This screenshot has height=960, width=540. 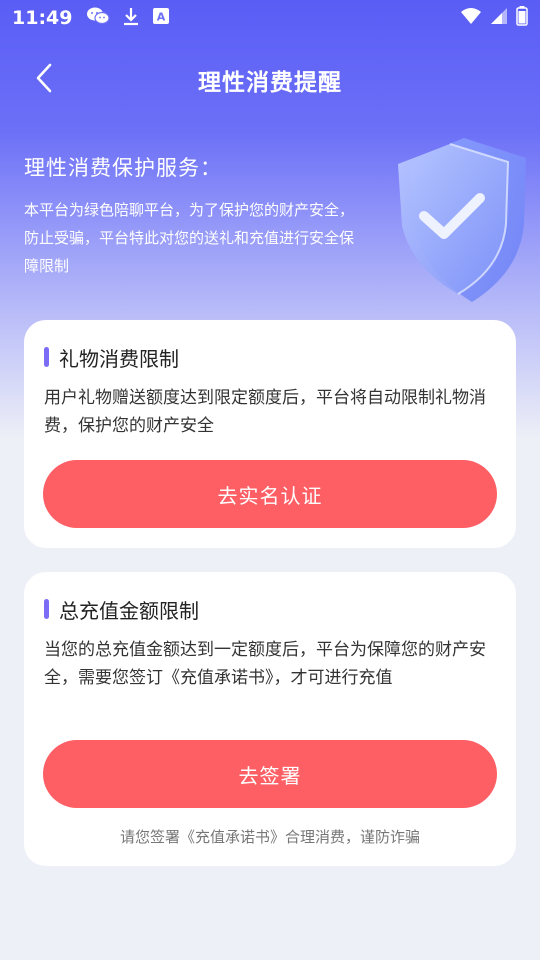 I want to click on sign-pledge-button: 去签署, so click(x=270, y=774).